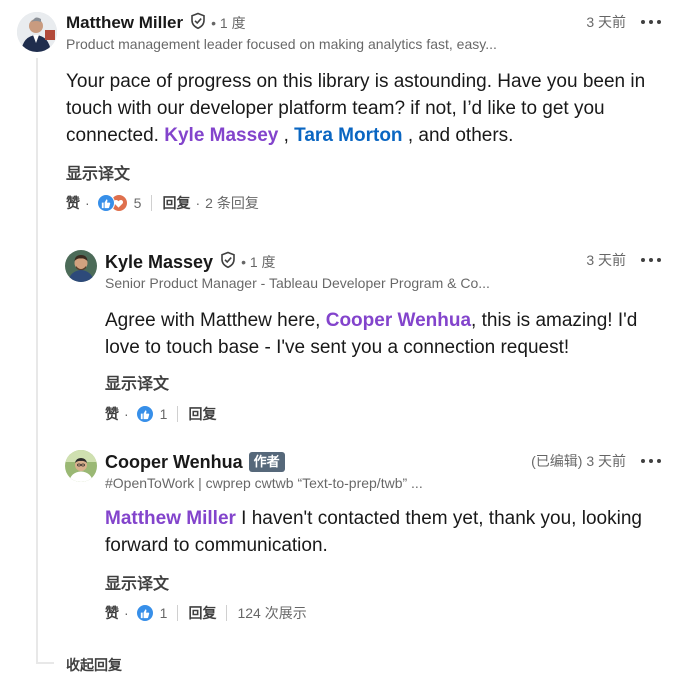 Image resolution: width=678 pixels, height=691 pixels. What do you see at coordinates (398, 320) in the screenshot?
I see `mention-cooper-wenhua: Cooper Wenhua` at bounding box center [398, 320].